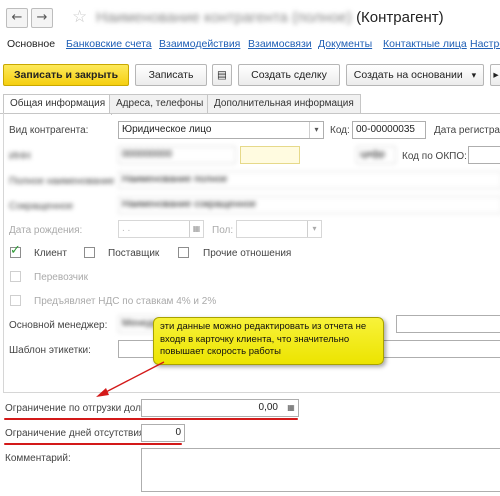  I want to click on shipment-limit-label: Ограничение по отгрузки долг:, so click(76, 408).